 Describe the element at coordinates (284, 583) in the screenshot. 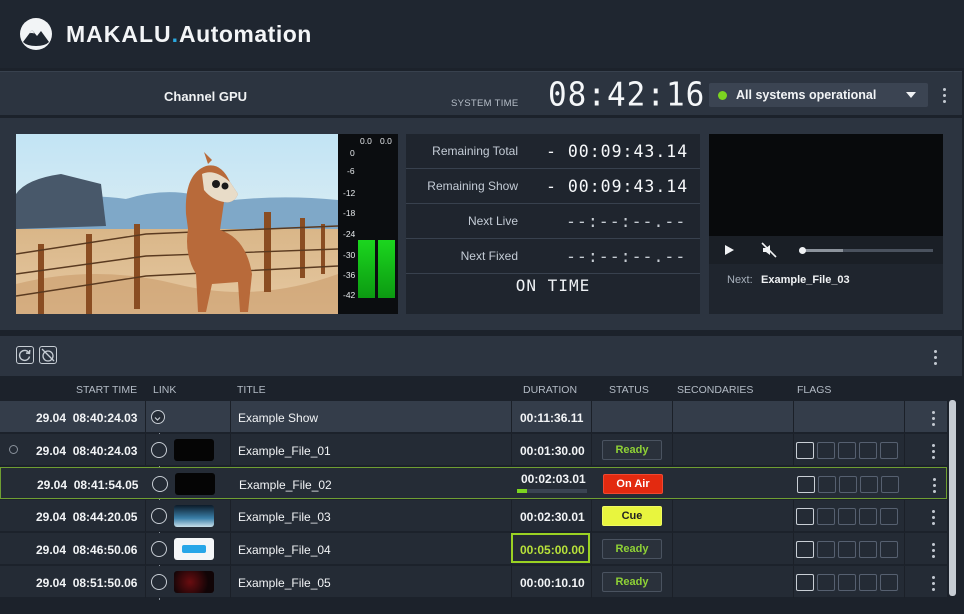

I see `item-title: Example_File_05` at that location.